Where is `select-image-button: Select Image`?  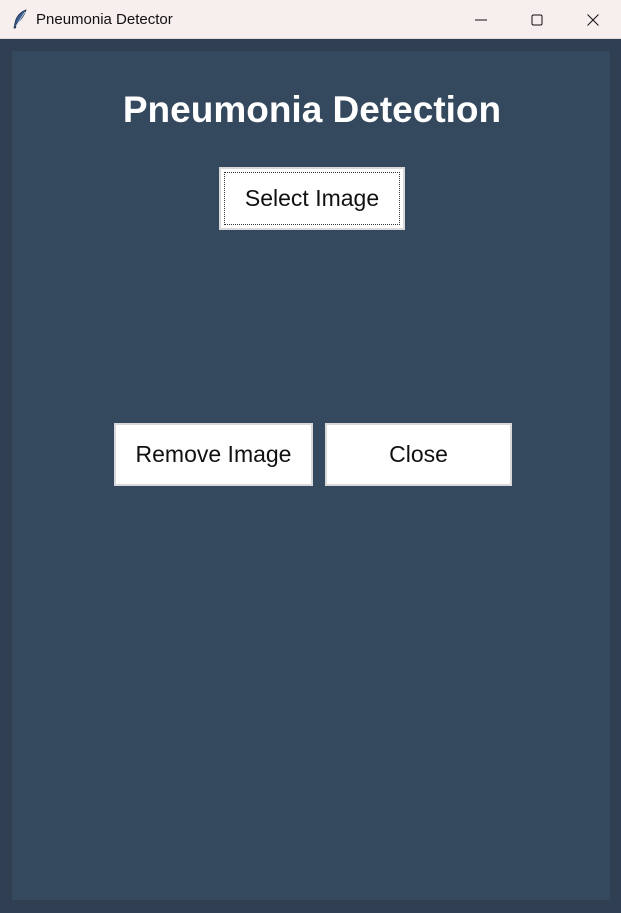 select-image-button: Select Image is located at coordinates (312, 198).